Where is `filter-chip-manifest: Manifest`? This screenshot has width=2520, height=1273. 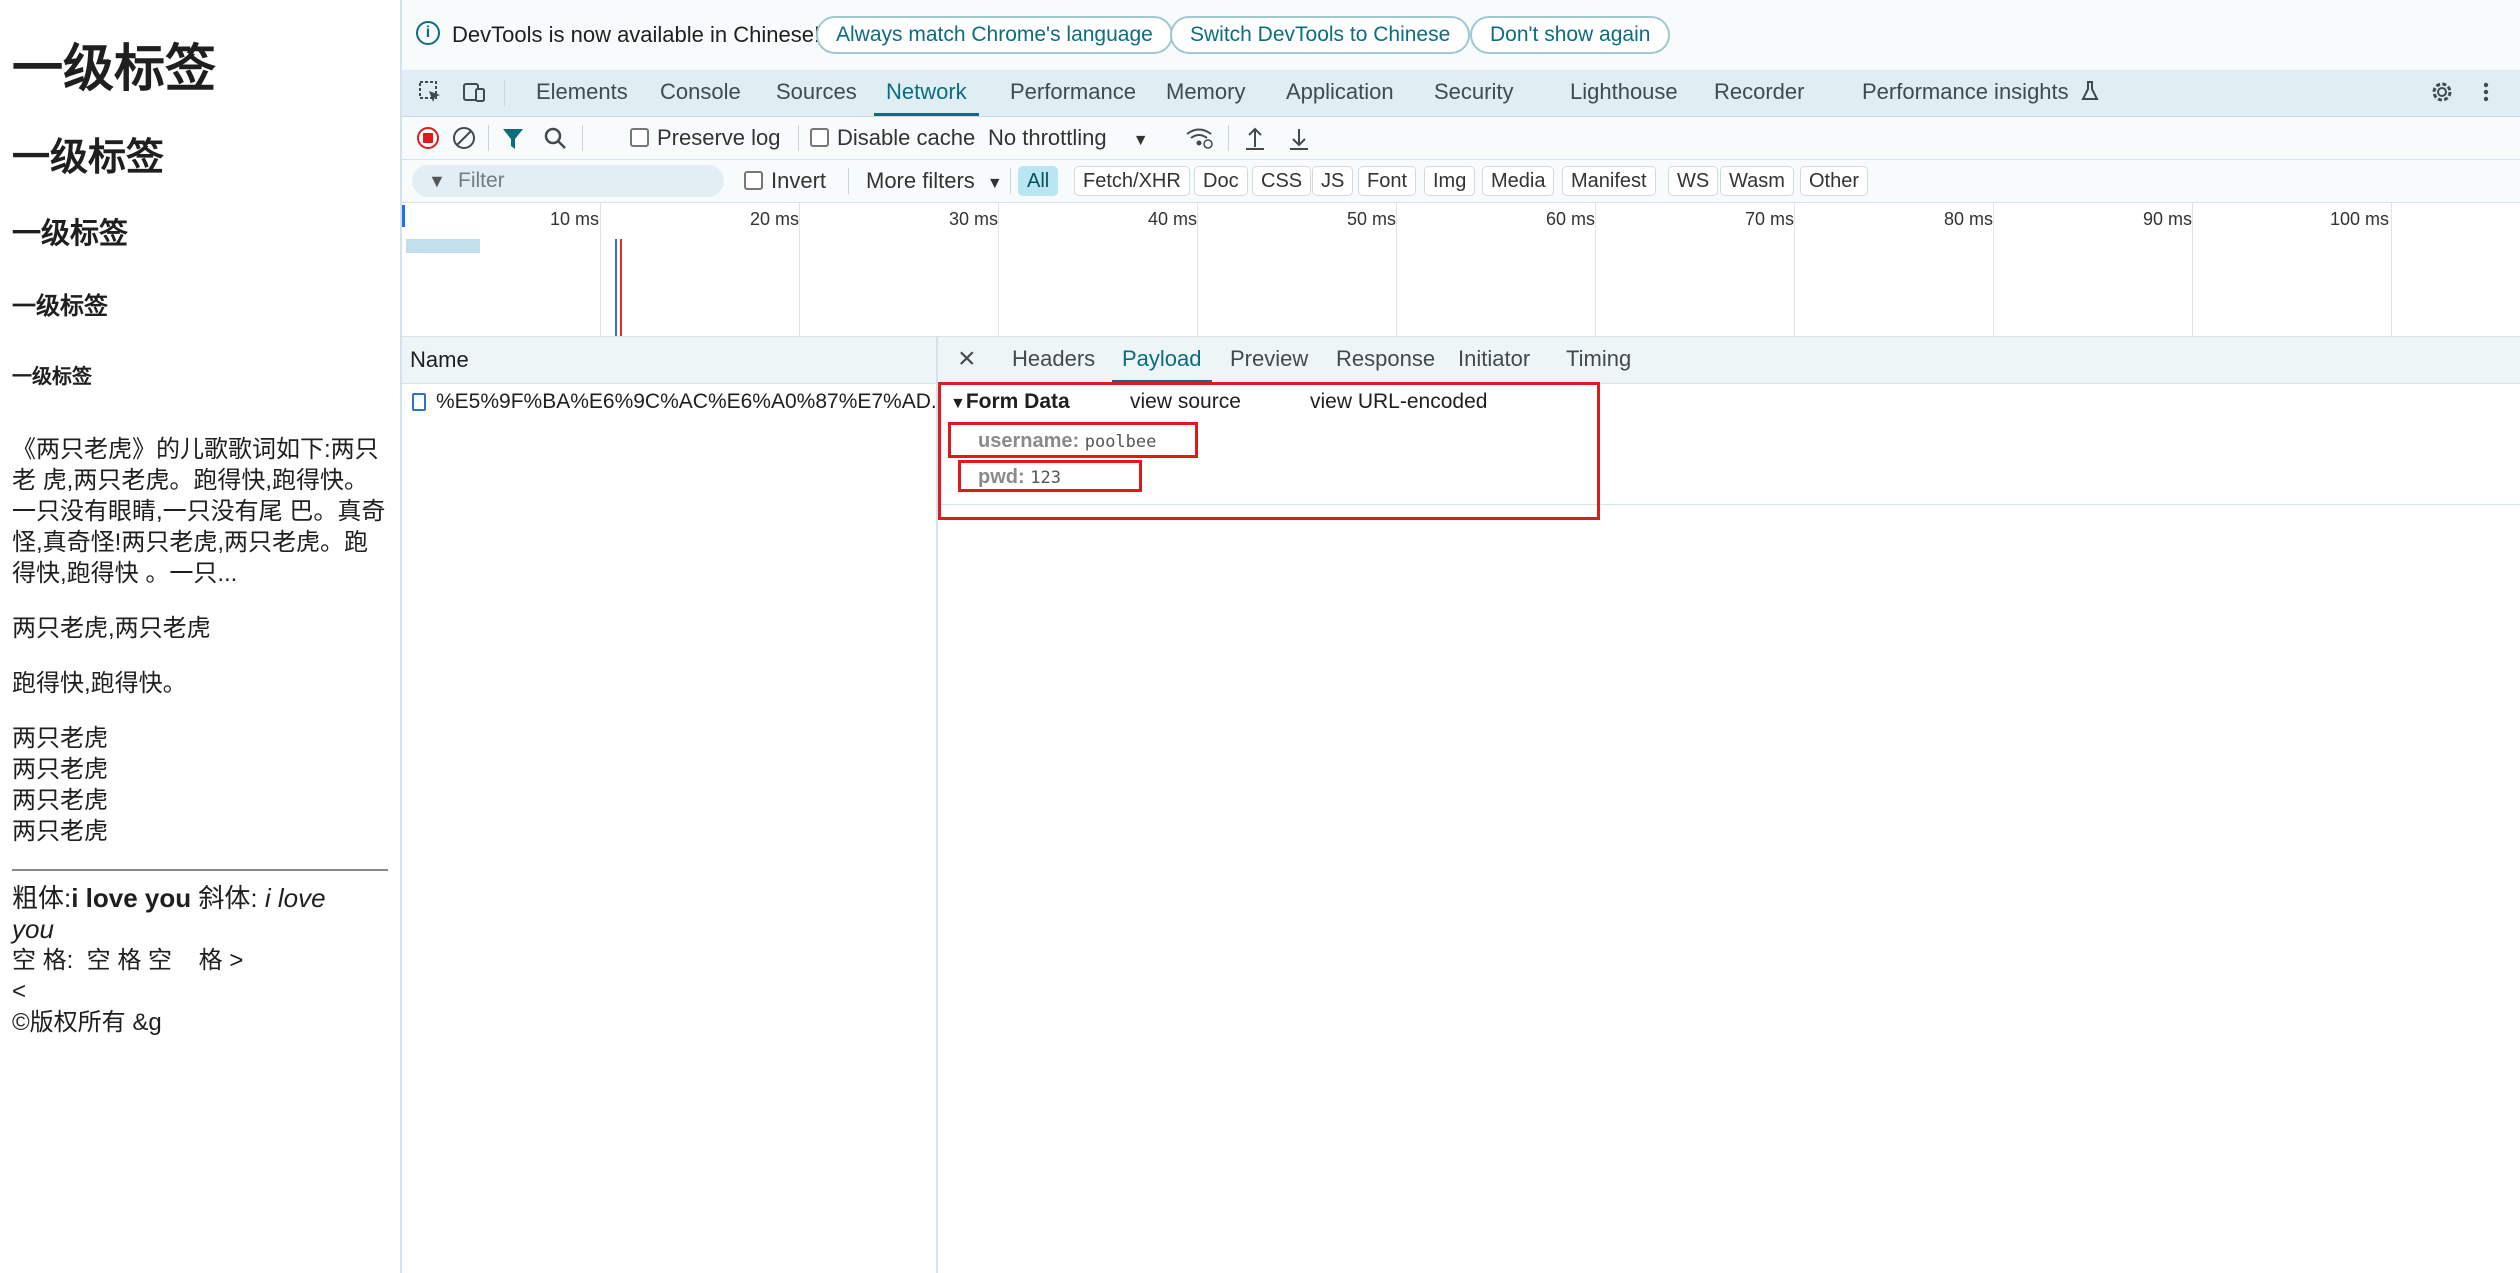
filter-chip-manifest: Manifest is located at coordinates (1609, 181).